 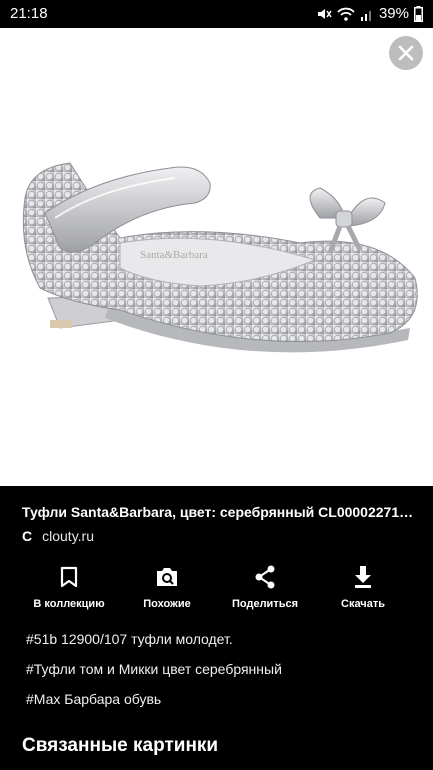 What do you see at coordinates (154, 669) in the screenshot?
I see `tag-link: #Туфли том и Микки цвет серебрянный` at bounding box center [154, 669].